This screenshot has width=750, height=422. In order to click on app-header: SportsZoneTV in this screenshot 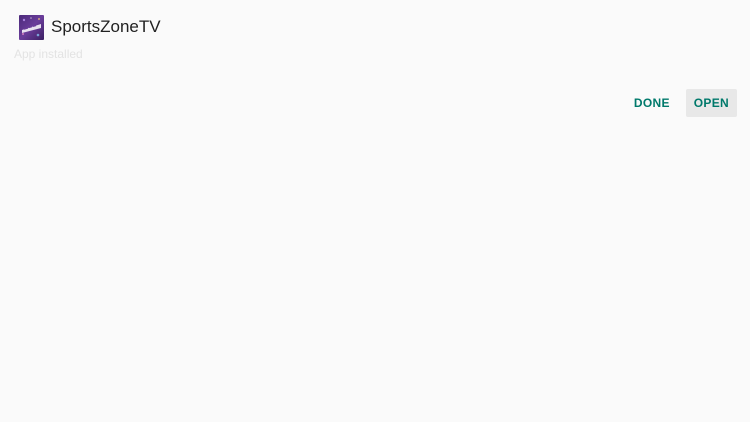, I will do `click(90, 27)`.